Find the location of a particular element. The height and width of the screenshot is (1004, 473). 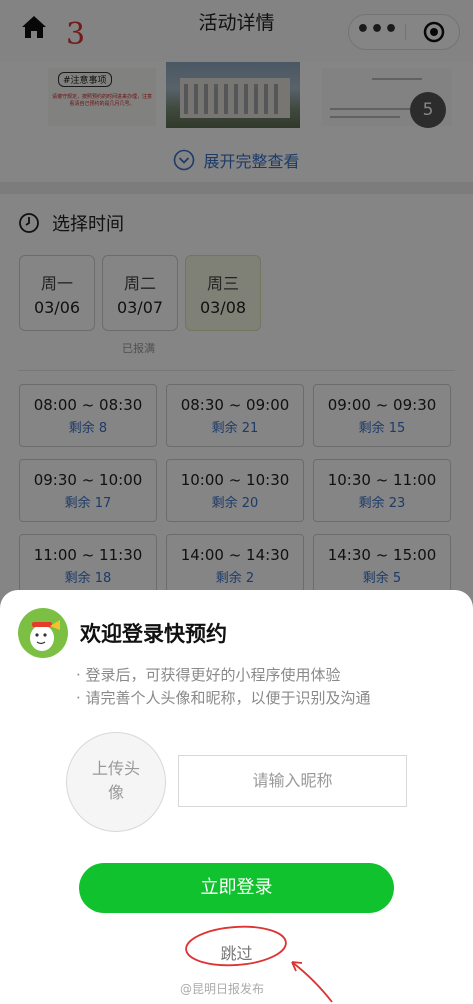

upload-avatar-button: 上传头像 is located at coordinates (116, 782).